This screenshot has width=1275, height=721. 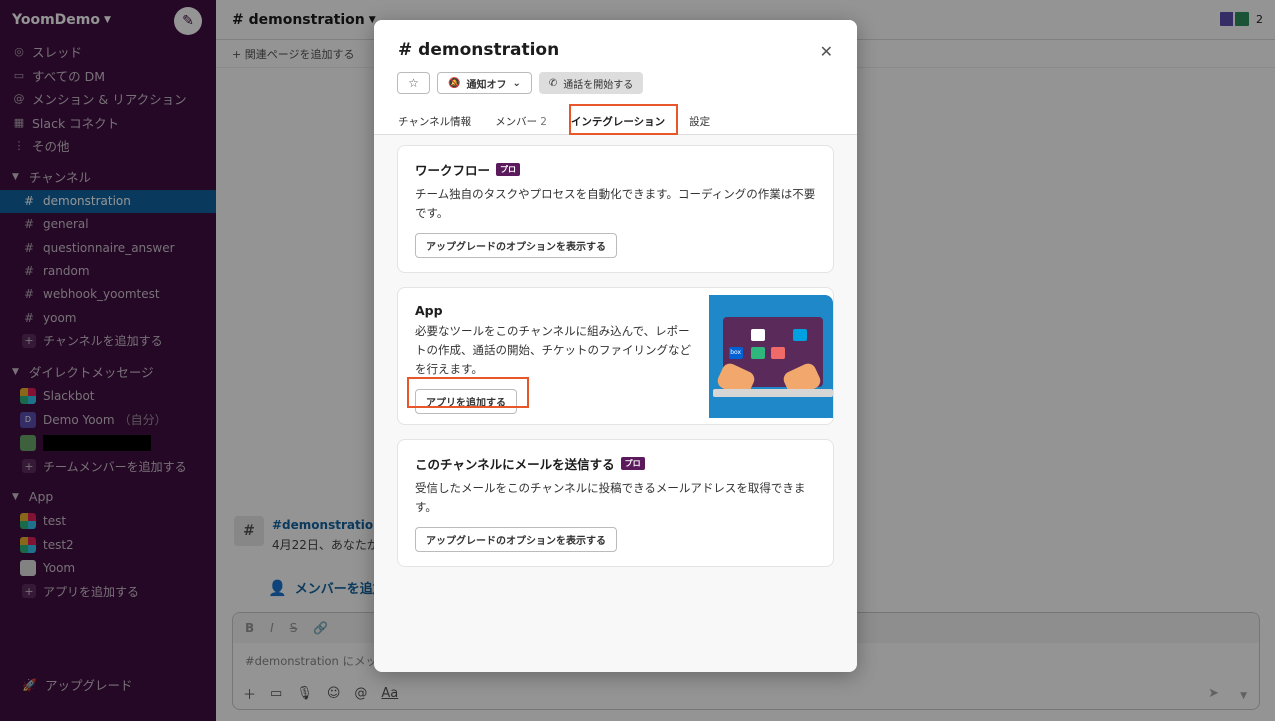 I want to click on modal-title: # demonstration, so click(x=479, y=50).